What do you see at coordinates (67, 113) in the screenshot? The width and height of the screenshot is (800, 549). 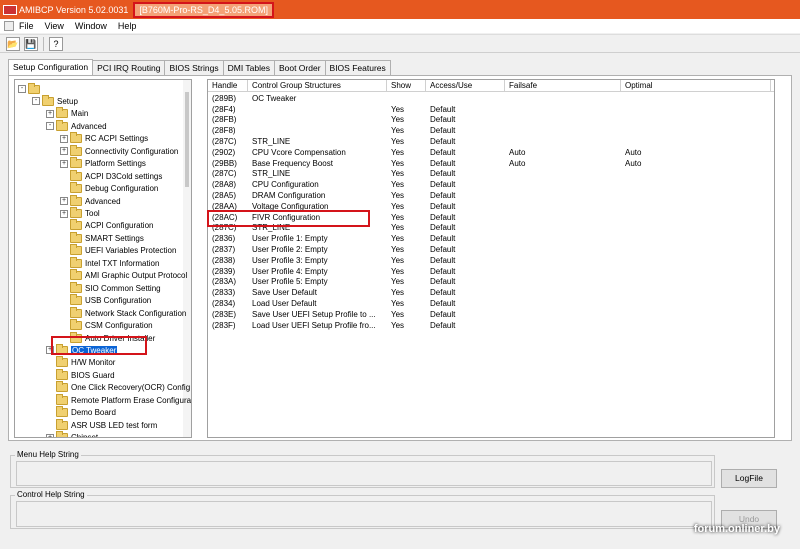 I see `tree-item: + Main` at bounding box center [67, 113].